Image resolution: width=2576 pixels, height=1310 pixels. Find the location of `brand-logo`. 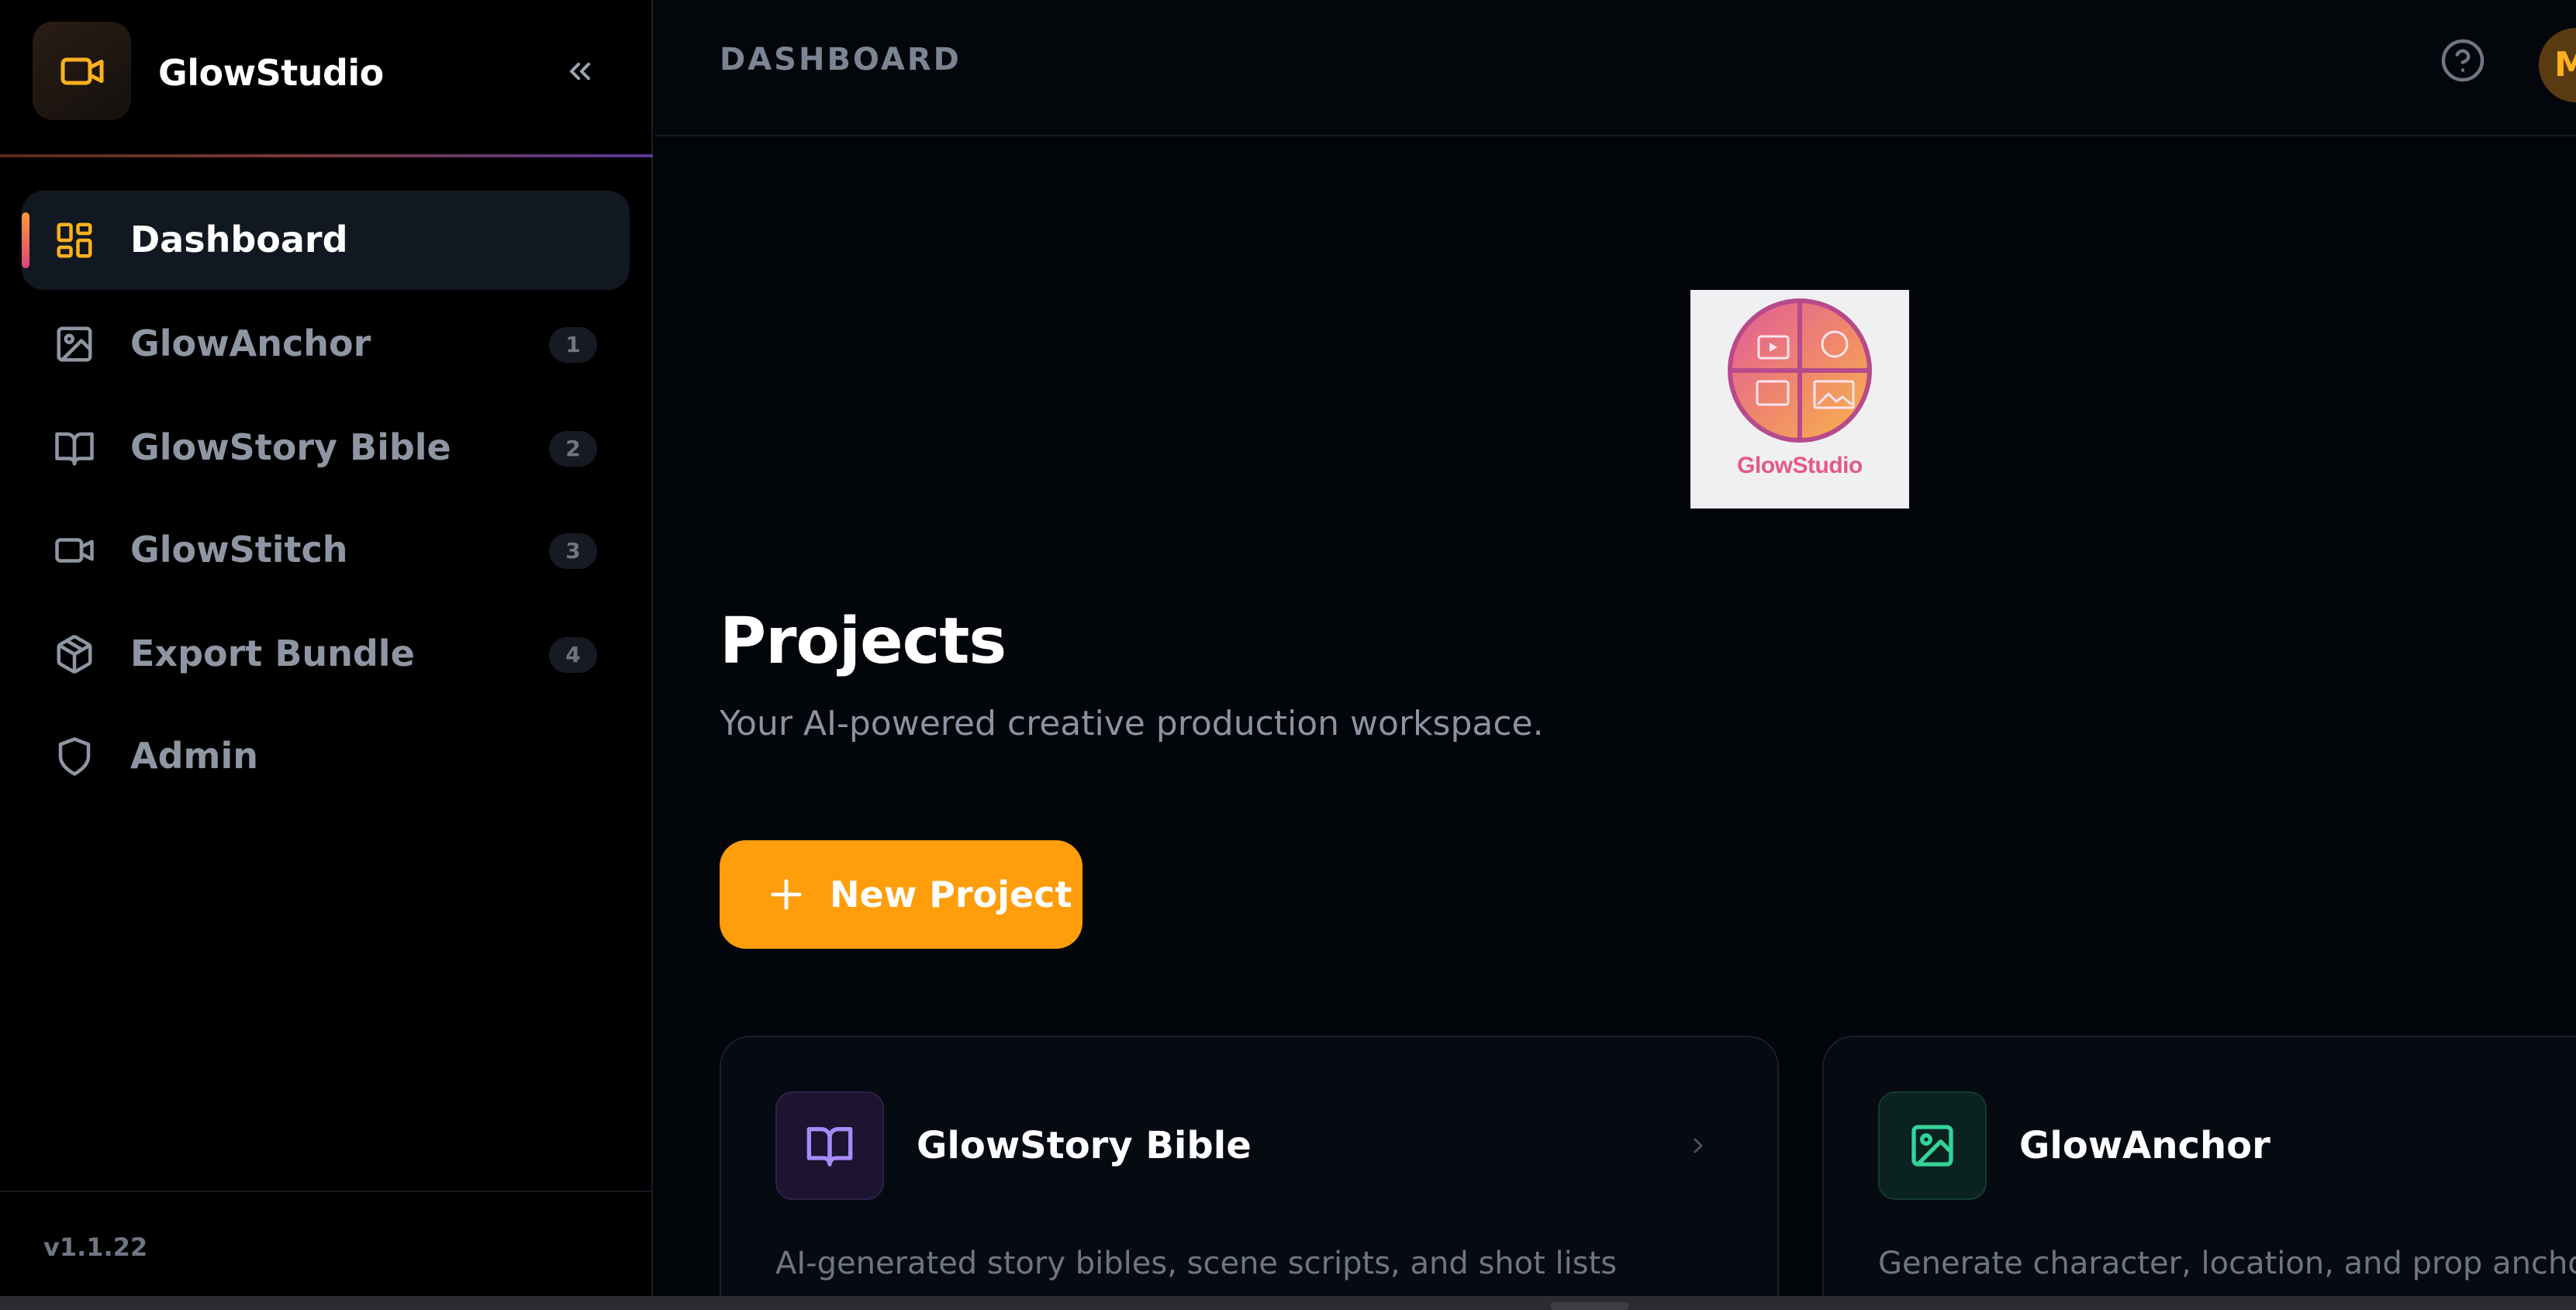

brand-logo is located at coordinates (82, 71).